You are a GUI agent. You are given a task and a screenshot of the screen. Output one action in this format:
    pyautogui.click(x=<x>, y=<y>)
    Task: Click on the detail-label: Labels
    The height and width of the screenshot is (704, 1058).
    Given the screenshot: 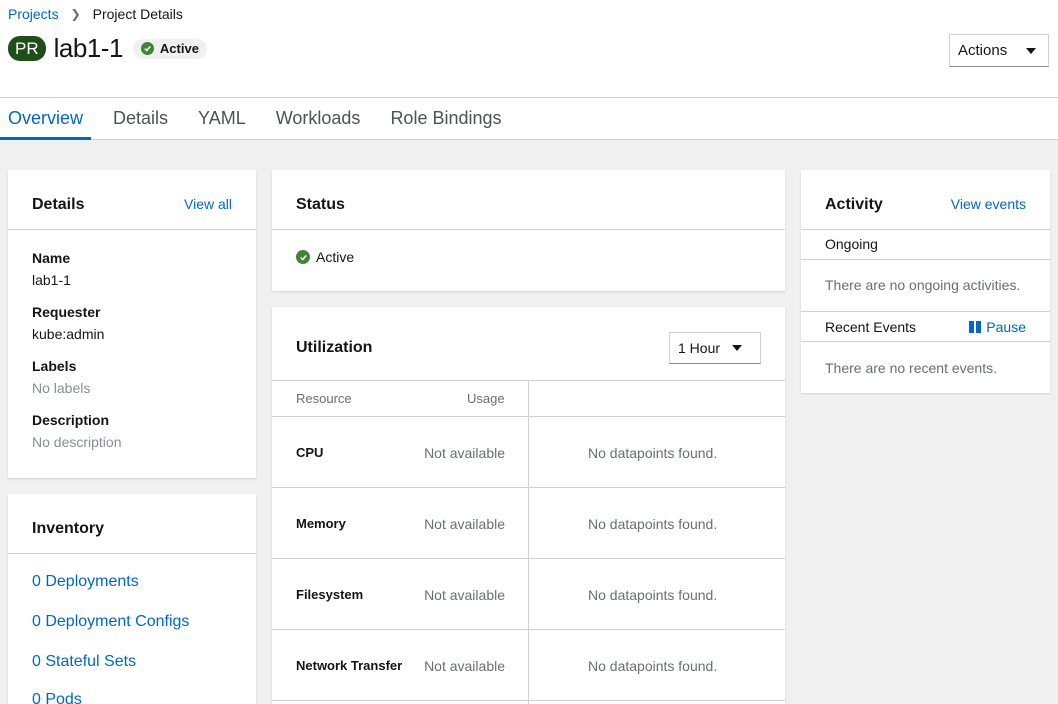 What is the action you would take?
    pyautogui.click(x=54, y=366)
    